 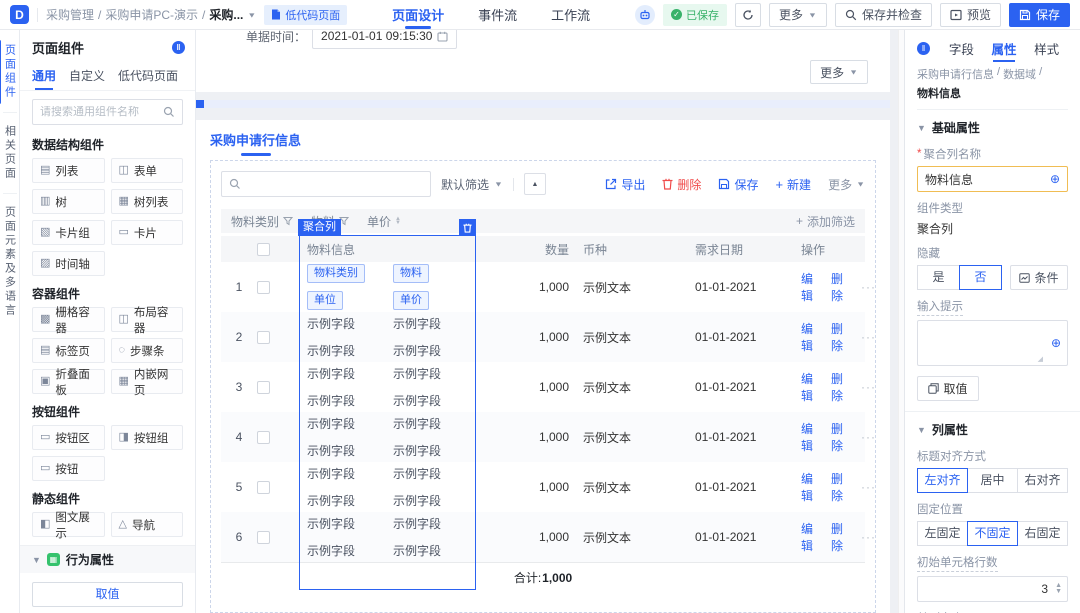 What do you see at coordinates (68, 526) in the screenshot?
I see `component-item: ◧ 图文展示` at bounding box center [68, 526].